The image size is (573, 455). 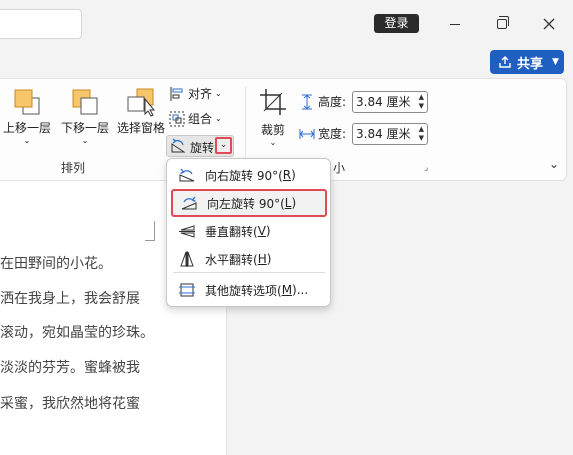 What do you see at coordinates (261, 231) in the screenshot?
I see `menu-item-accesskey: V` at bounding box center [261, 231].